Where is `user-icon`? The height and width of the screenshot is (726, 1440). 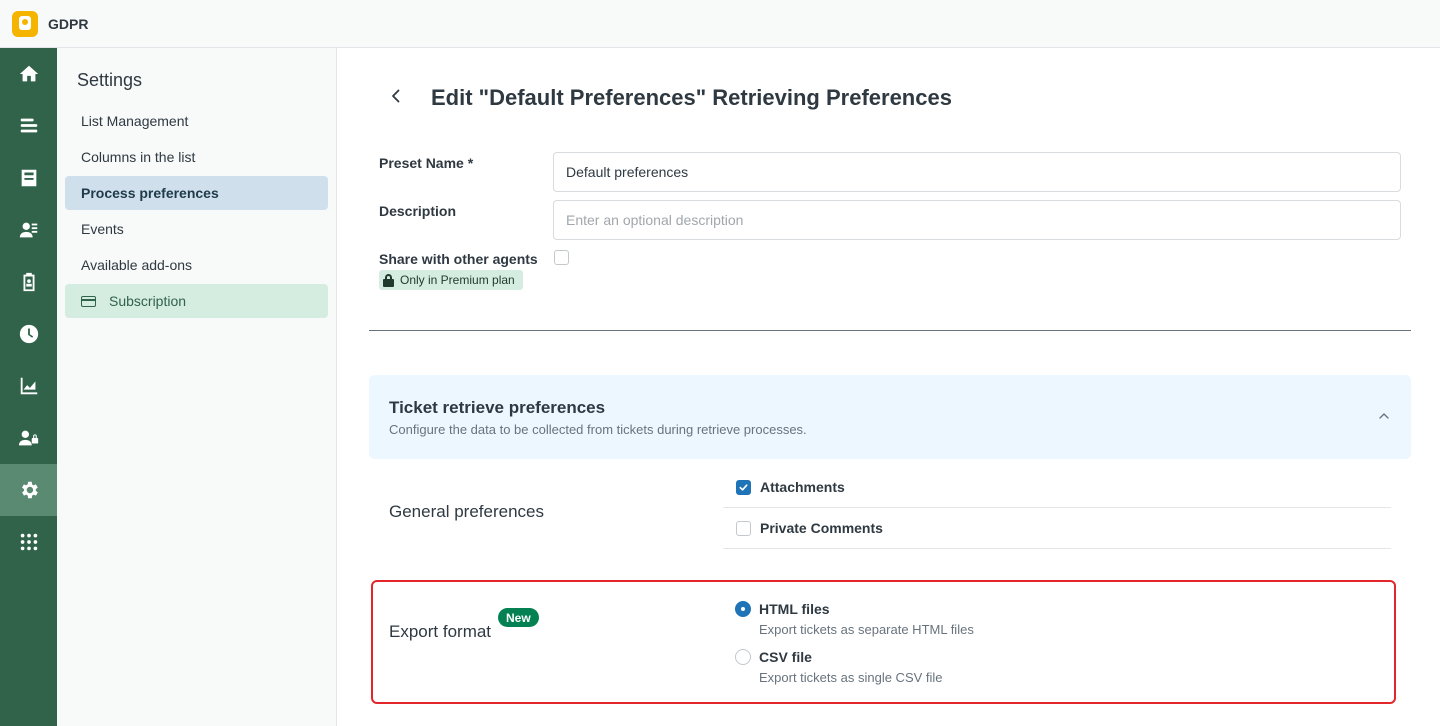 user-icon is located at coordinates (28, 230).